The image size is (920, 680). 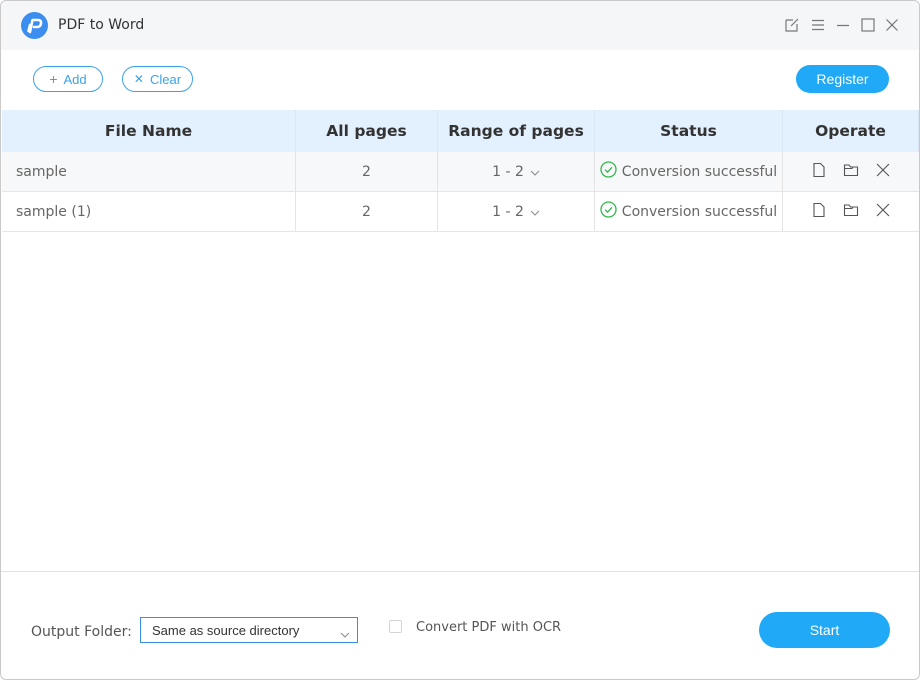 What do you see at coordinates (842, 79) in the screenshot?
I see `register-button: Register` at bounding box center [842, 79].